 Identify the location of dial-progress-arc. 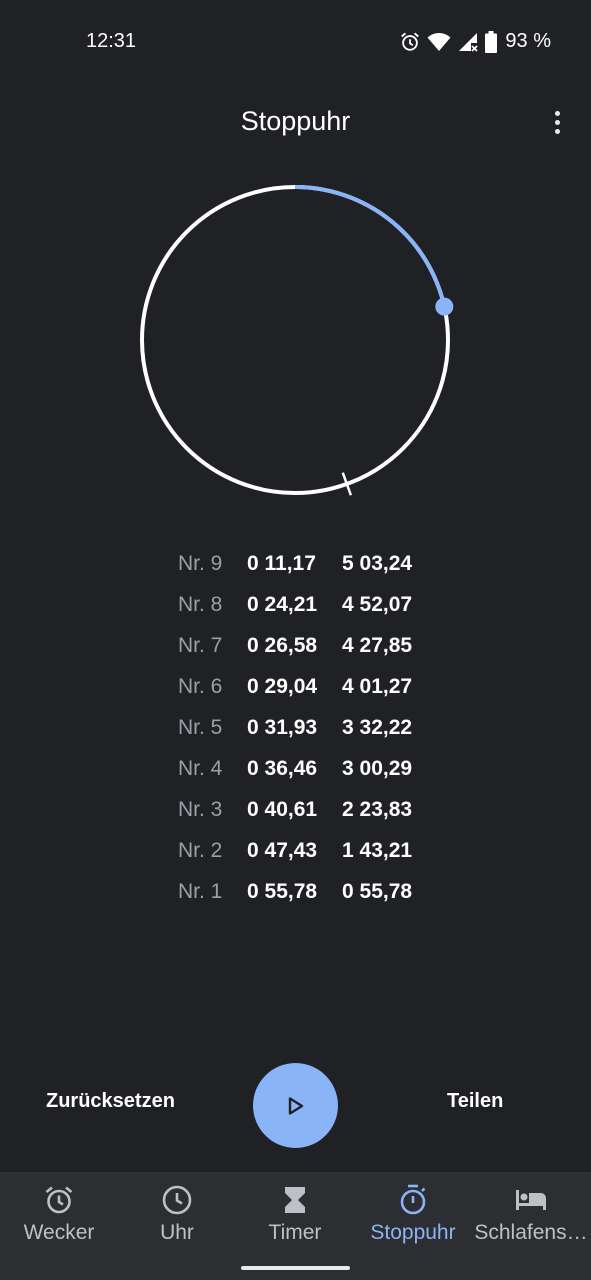
(370, 246).